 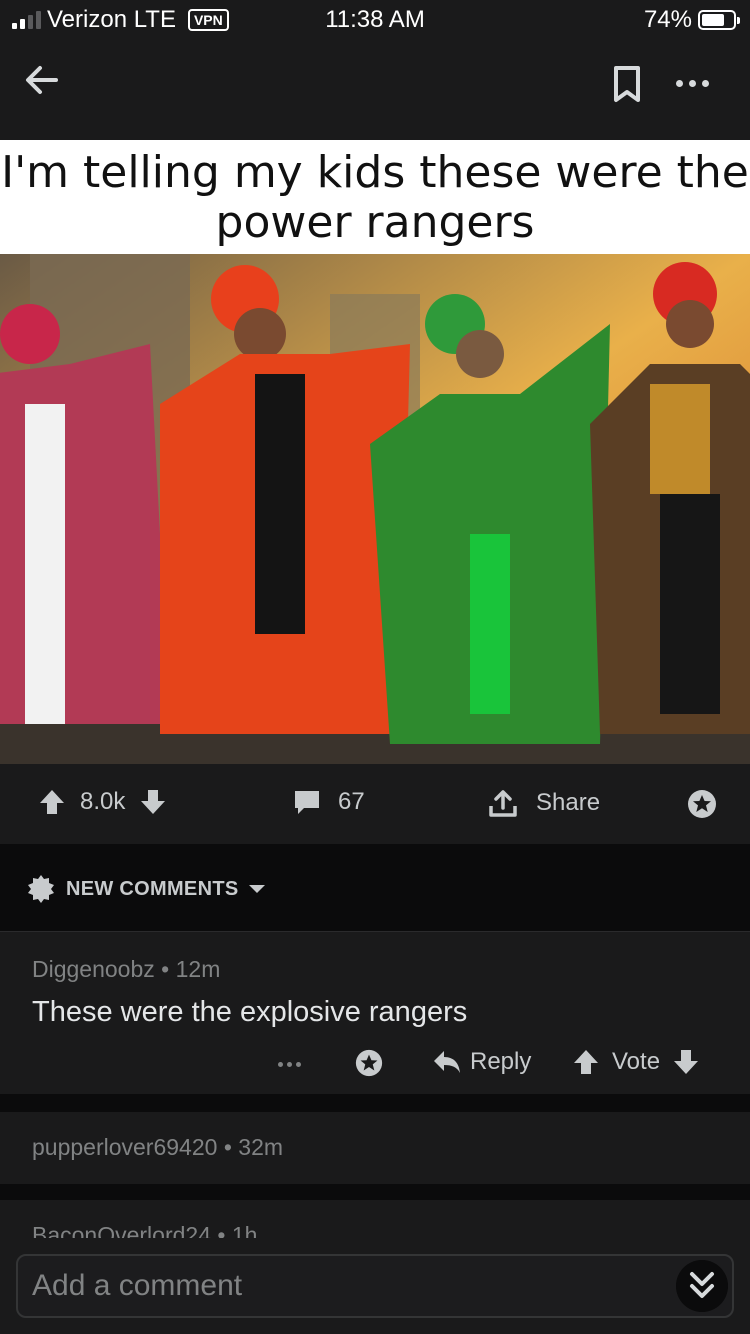 I want to click on comment-icon, so click(x=307, y=802).